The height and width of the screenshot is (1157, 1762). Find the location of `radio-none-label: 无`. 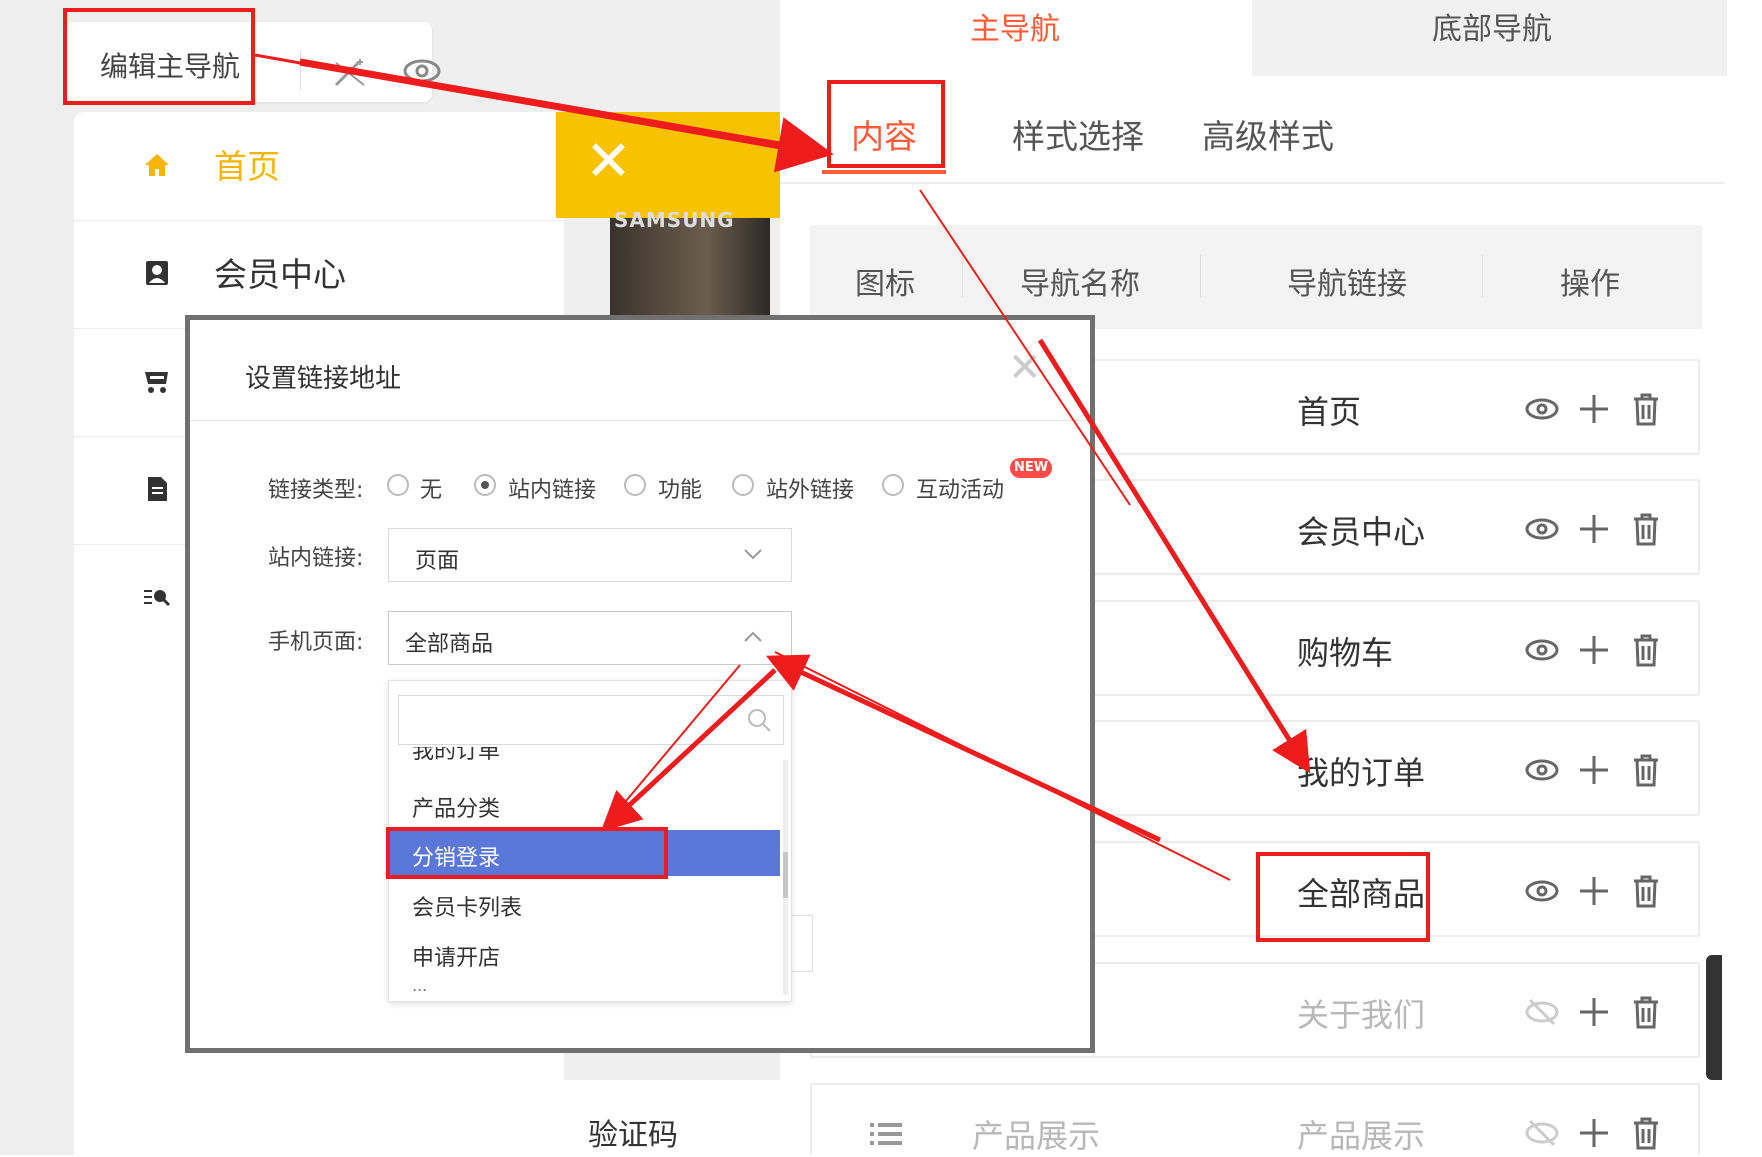

radio-none-label: 无 is located at coordinates (431, 488).